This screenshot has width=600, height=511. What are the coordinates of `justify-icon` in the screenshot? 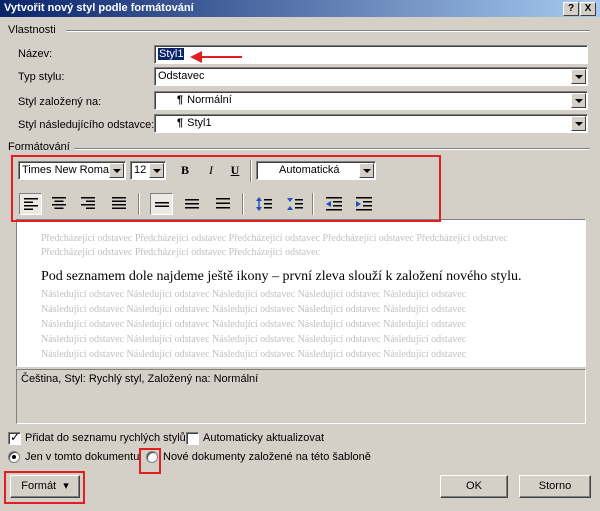 It's located at (119, 203).